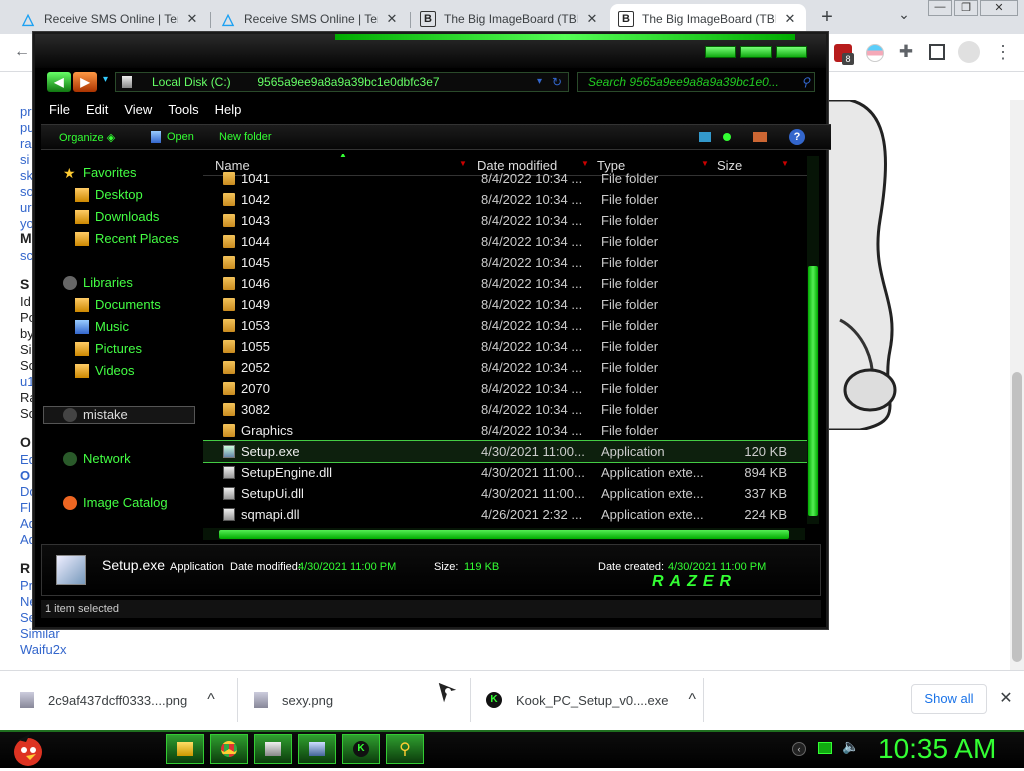 The height and width of the screenshot is (771, 1024). I want to click on maximize-button: ❐, so click(966, 8).